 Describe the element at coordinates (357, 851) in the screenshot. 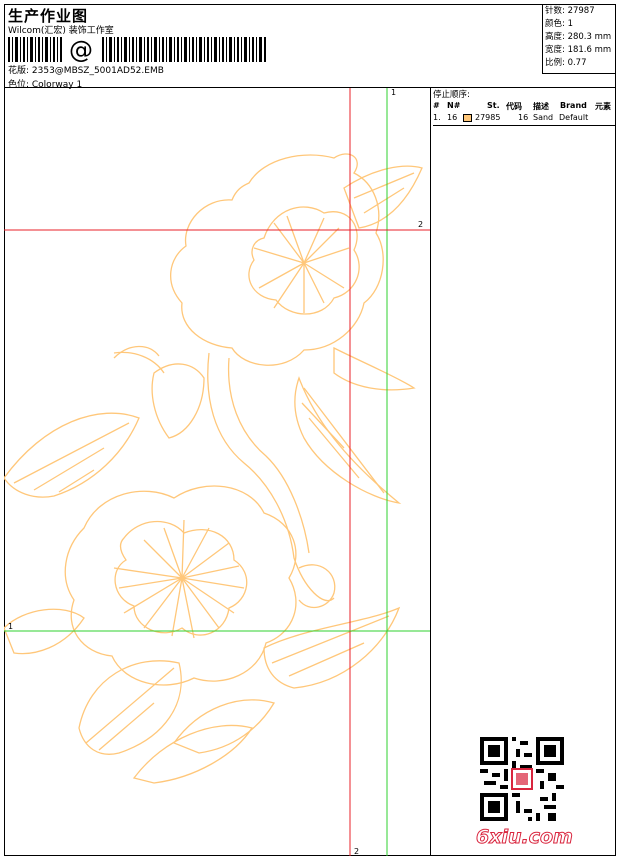

I see `guide-label-red-bottom: 2` at that location.